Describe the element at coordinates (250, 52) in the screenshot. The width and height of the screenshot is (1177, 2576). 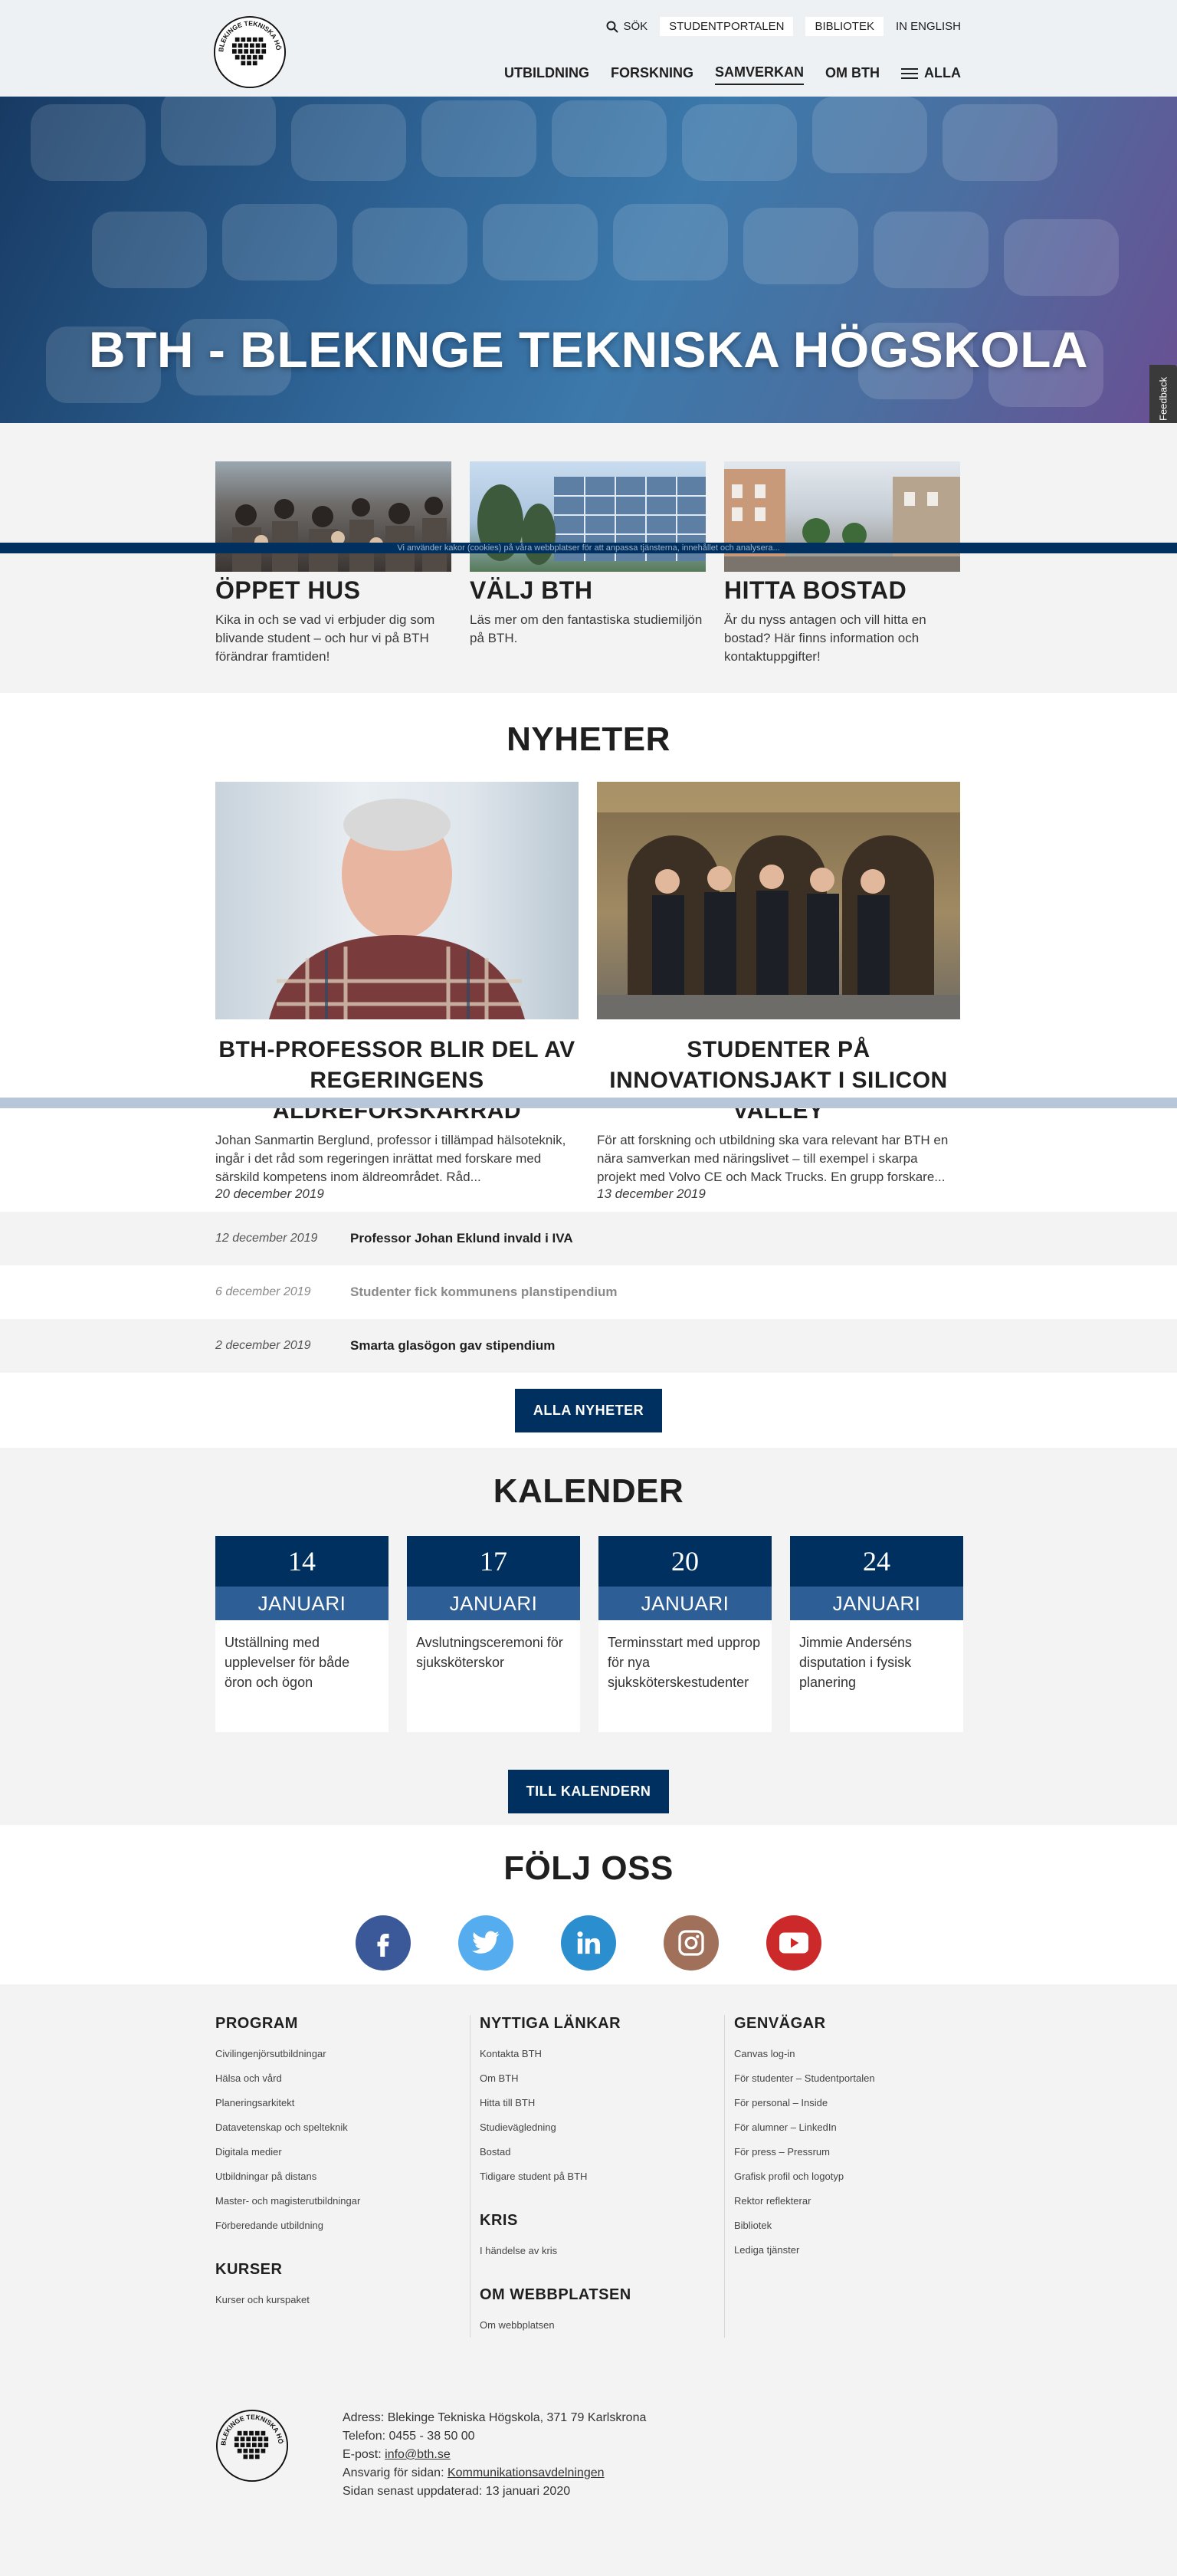
I see `bth-logo: BLEKINGE TEKNISKA HÖGSKOLA · BTH ·` at that location.